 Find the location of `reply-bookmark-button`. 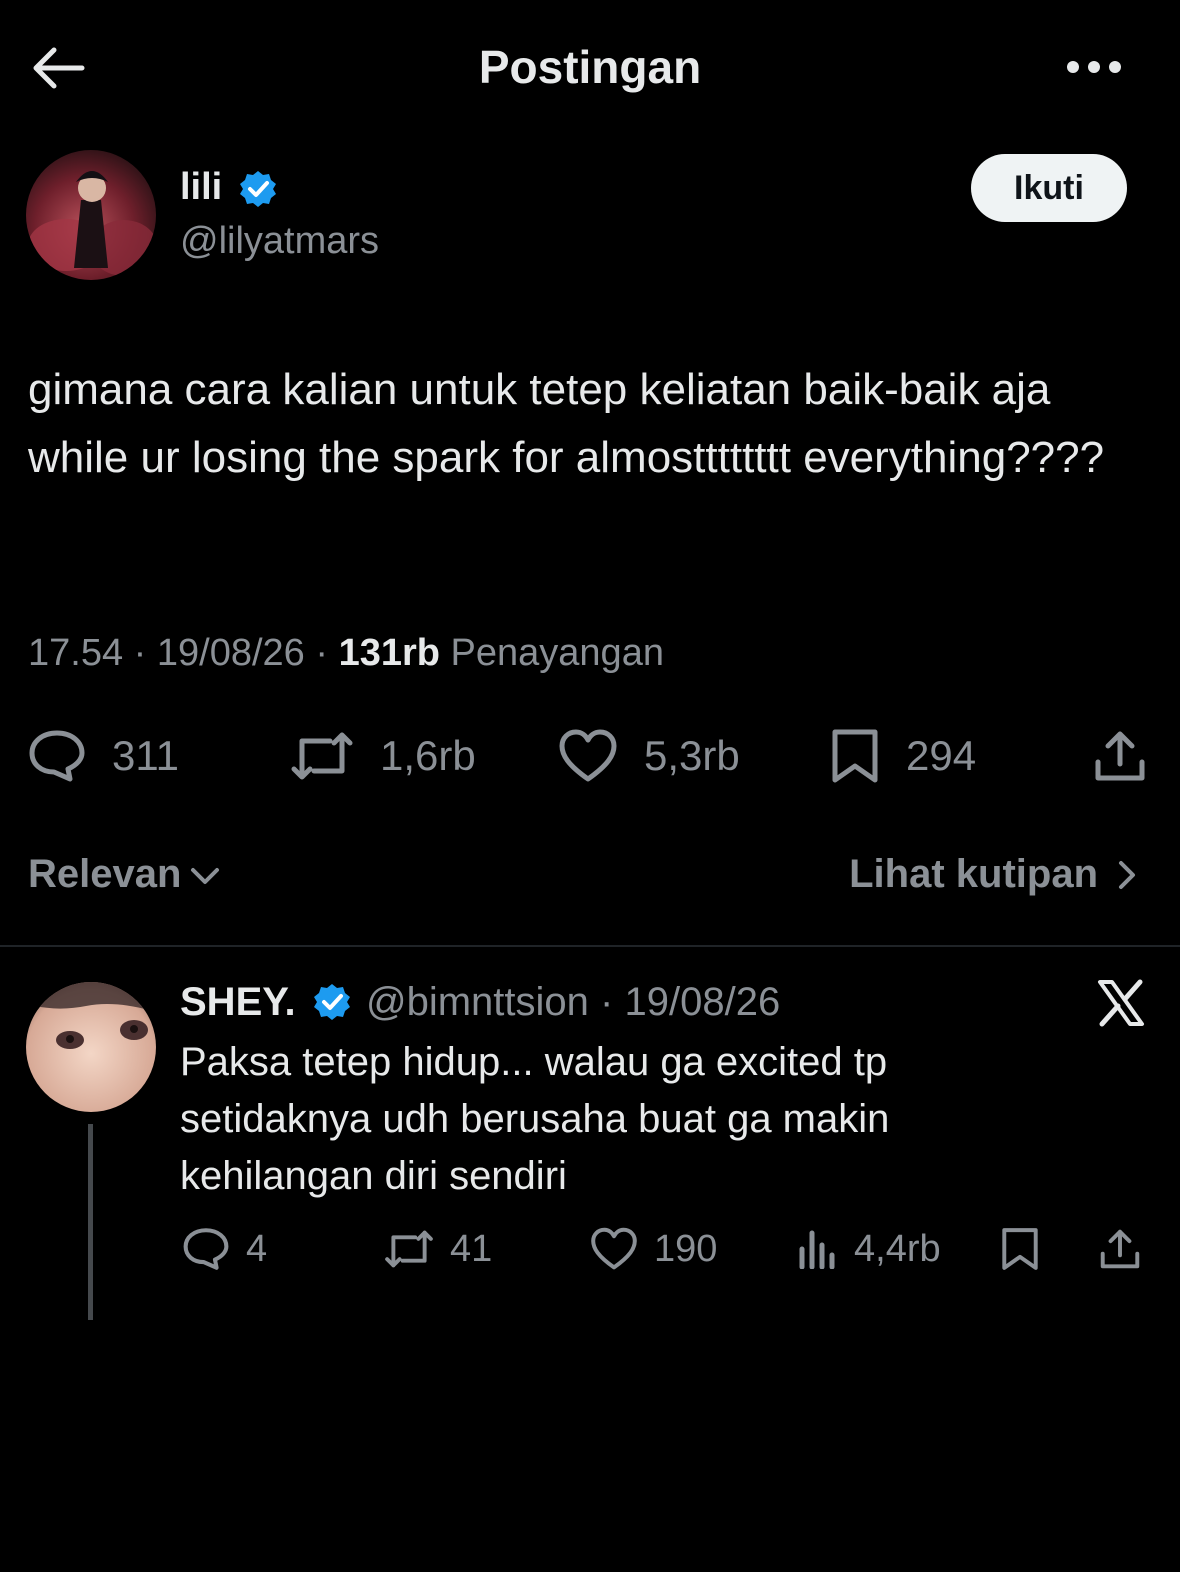

reply-bookmark-button is located at coordinates (1028, 1249).